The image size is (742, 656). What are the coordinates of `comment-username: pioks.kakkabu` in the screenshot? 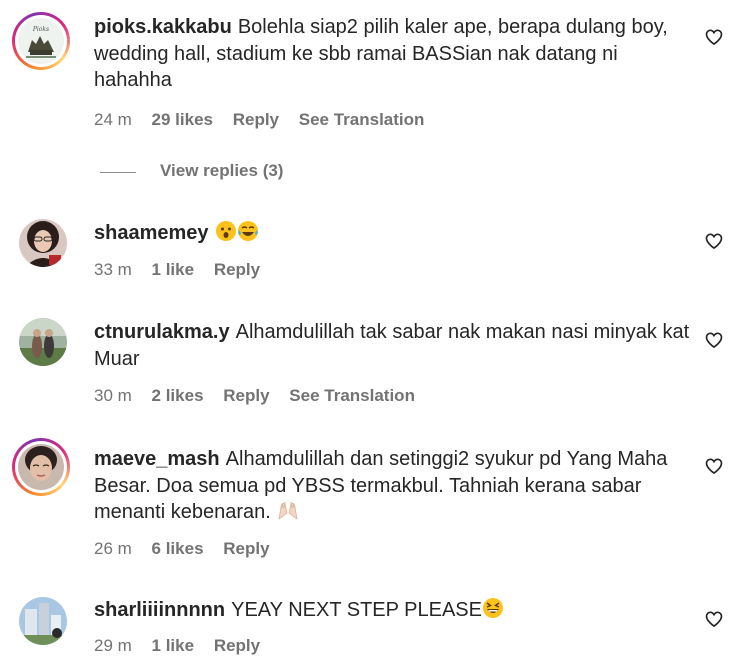 It's located at (163, 27).